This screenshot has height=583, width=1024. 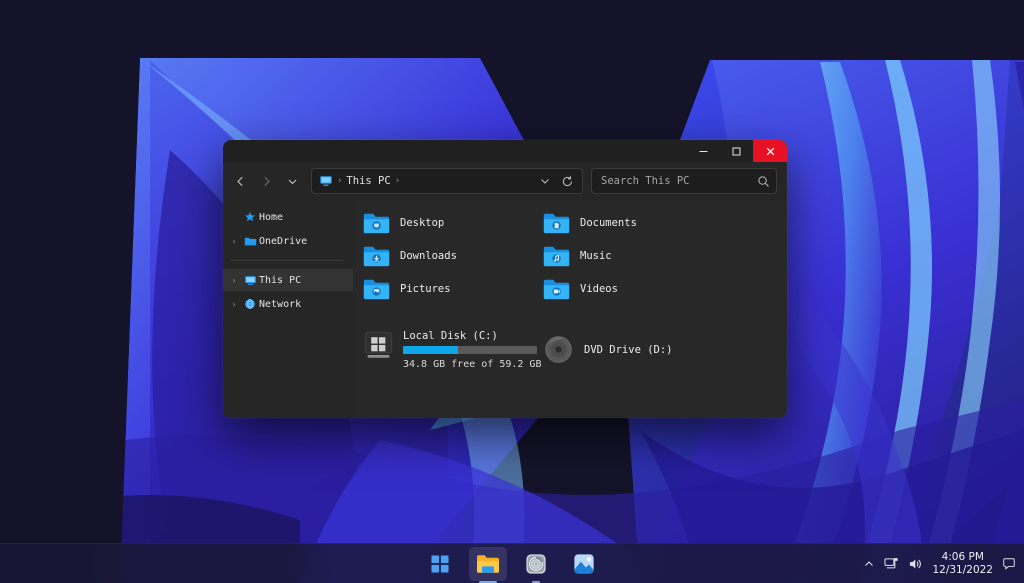 I want to click on show-hidden-icons-button, so click(x=869, y=564).